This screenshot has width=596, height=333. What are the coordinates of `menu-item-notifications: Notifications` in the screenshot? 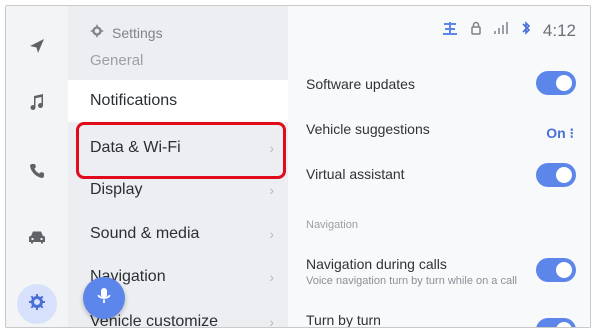 It's located at (178, 101).